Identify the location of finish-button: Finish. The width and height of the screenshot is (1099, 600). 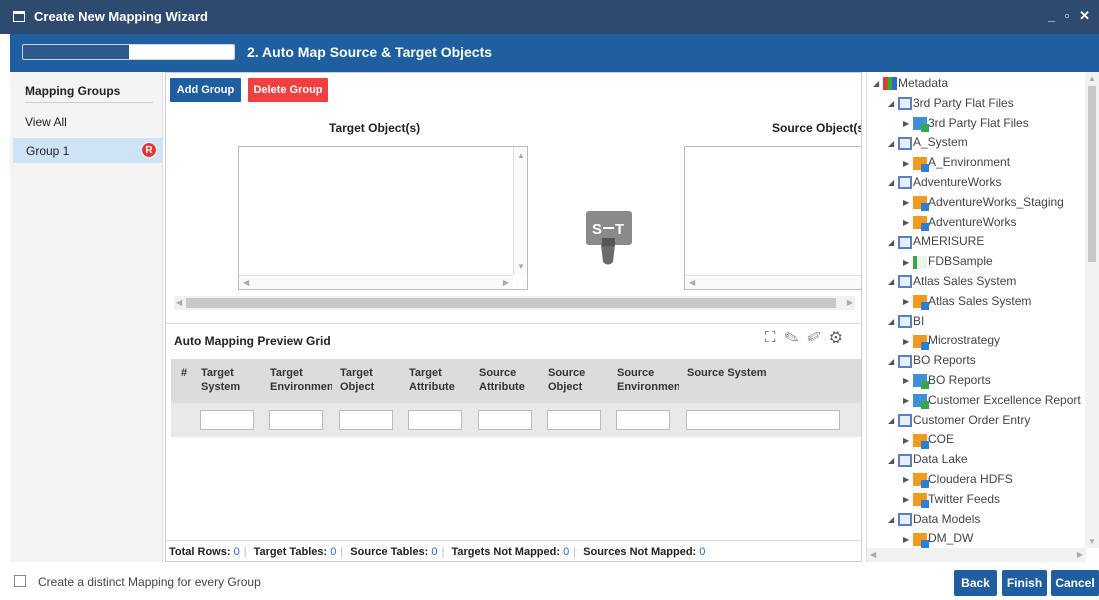
(1024, 583).